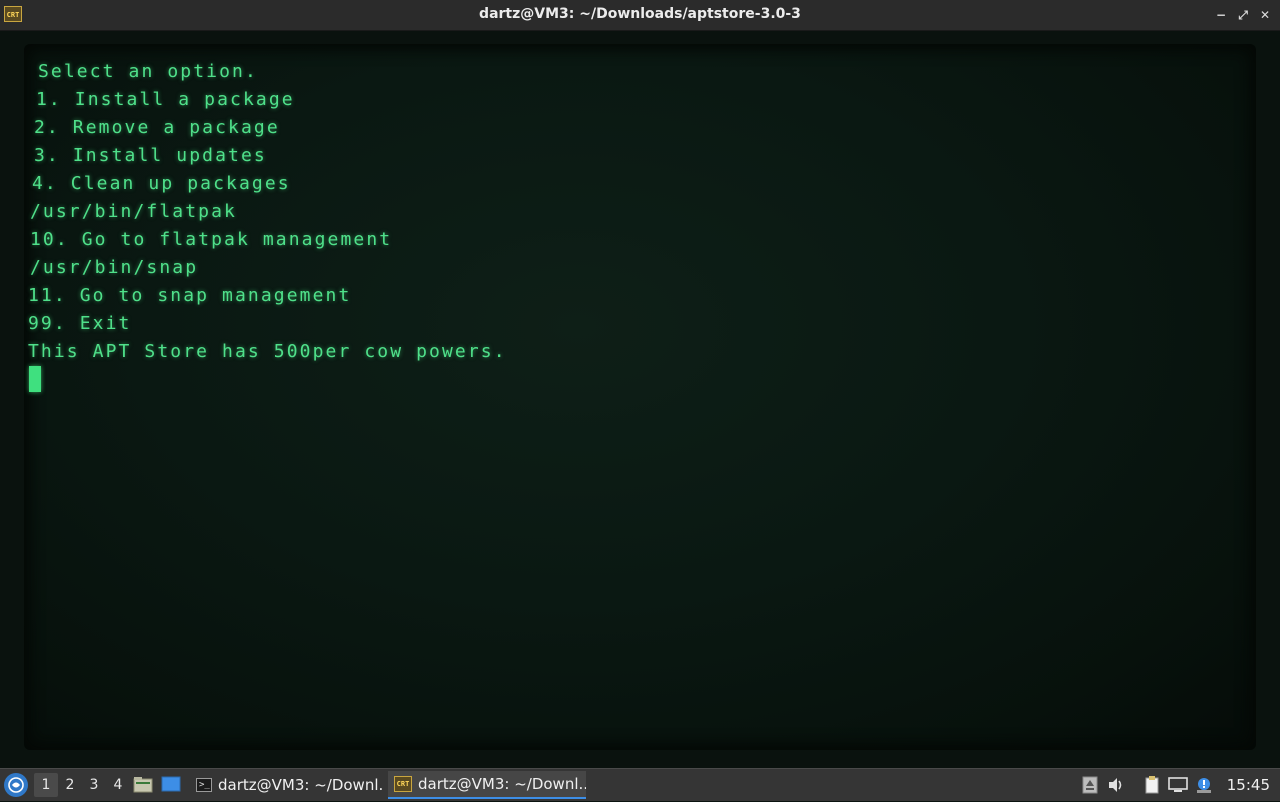 The image size is (1280, 802). I want to click on terminal-cursor, so click(35, 379).